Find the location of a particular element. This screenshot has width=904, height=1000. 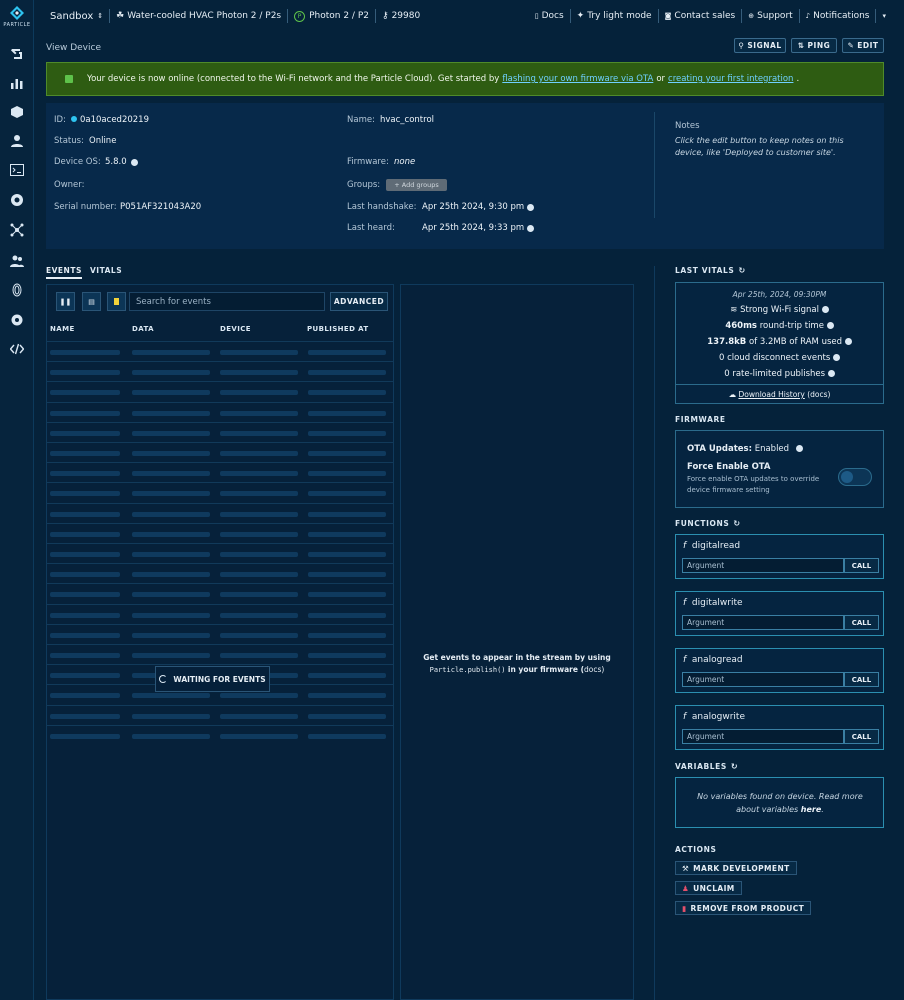

terminal-icon is located at coordinates (17, 170).